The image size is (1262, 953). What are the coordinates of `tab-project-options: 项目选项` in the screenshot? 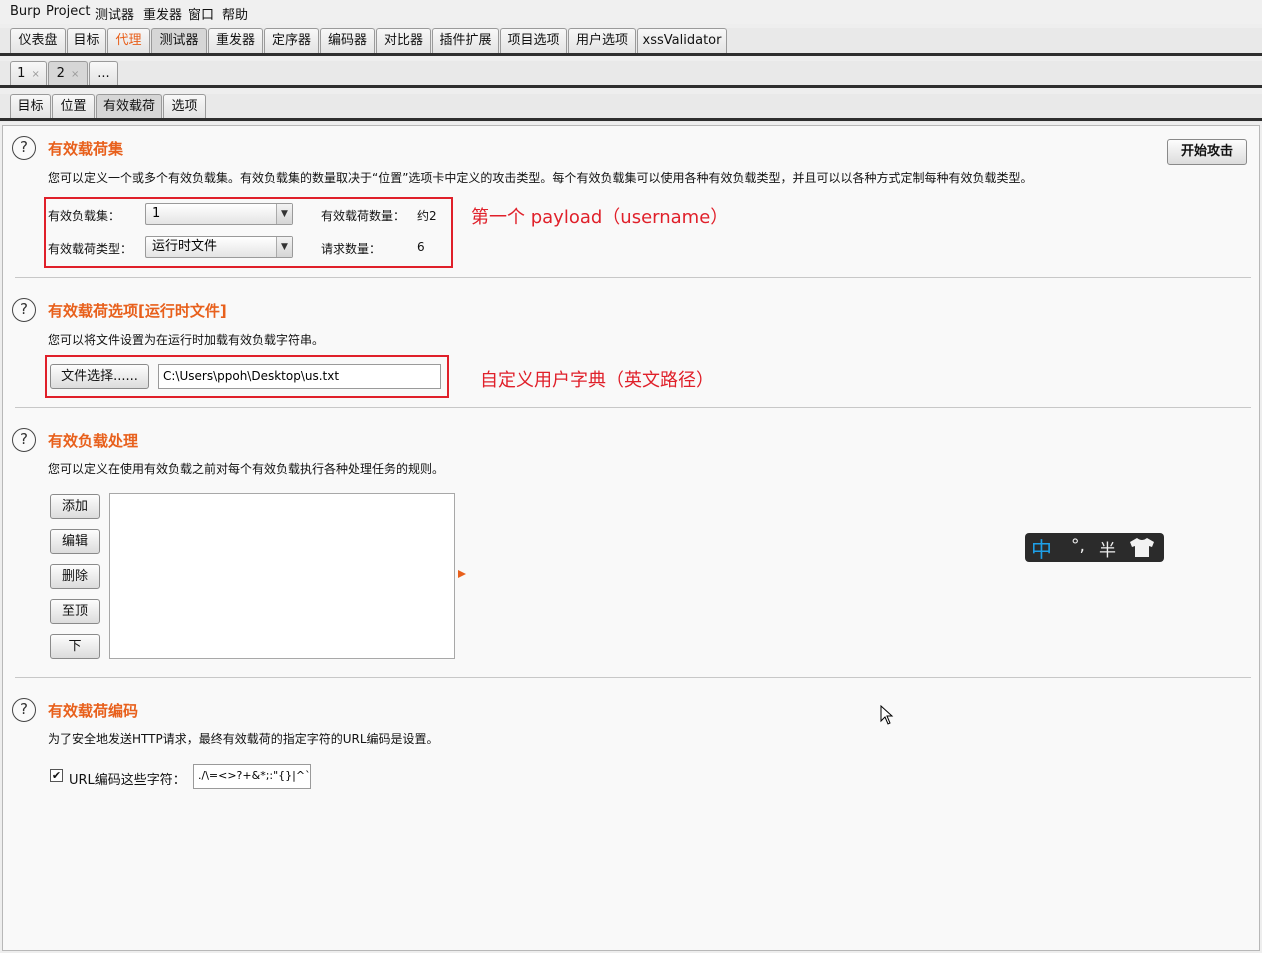 It's located at (533, 40).